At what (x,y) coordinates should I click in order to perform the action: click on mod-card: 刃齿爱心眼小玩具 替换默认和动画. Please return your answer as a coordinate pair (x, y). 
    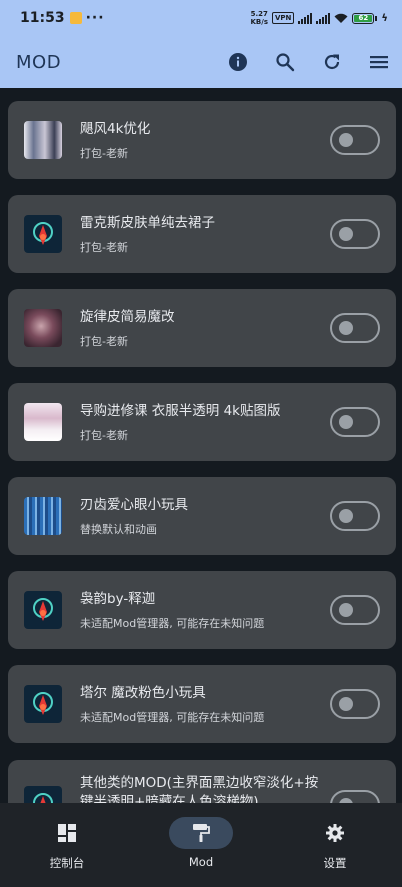
    Looking at the image, I should click on (202, 516).